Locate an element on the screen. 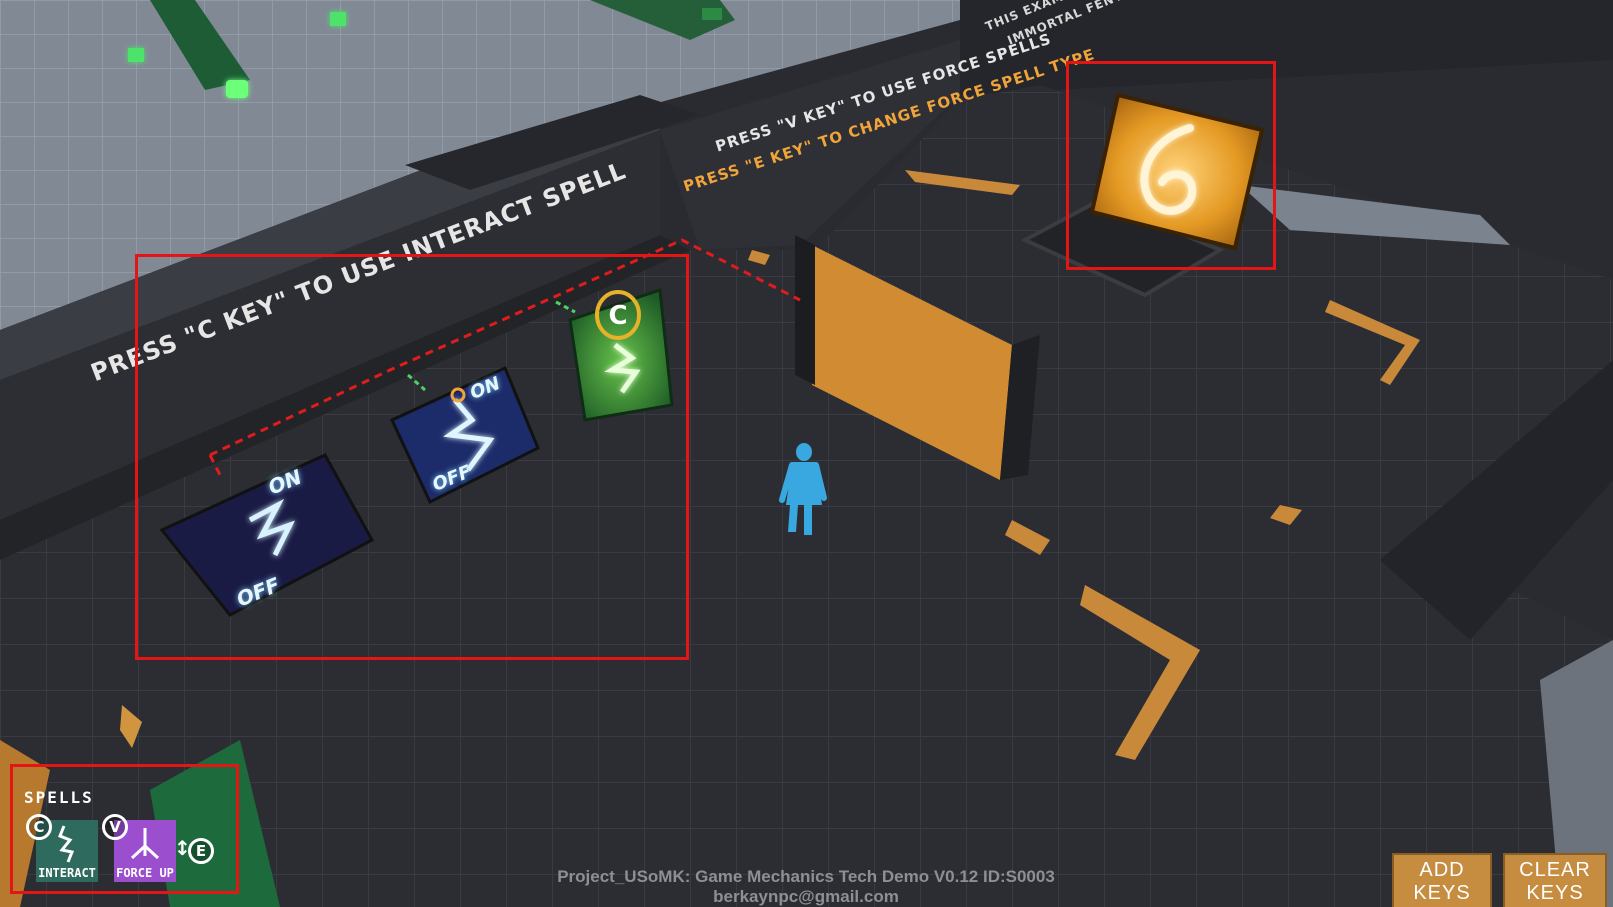 This screenshot has height=907, width=1613. add-keys-button: ADD KEYS is located at coordinates (1442, 880).